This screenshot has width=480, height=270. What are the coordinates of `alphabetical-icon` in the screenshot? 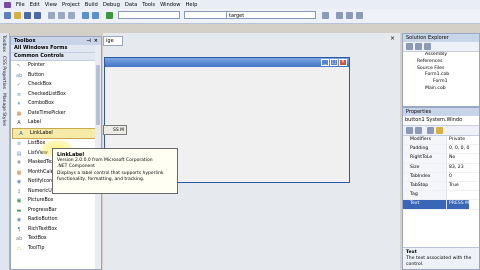 It's located at (418, 130).